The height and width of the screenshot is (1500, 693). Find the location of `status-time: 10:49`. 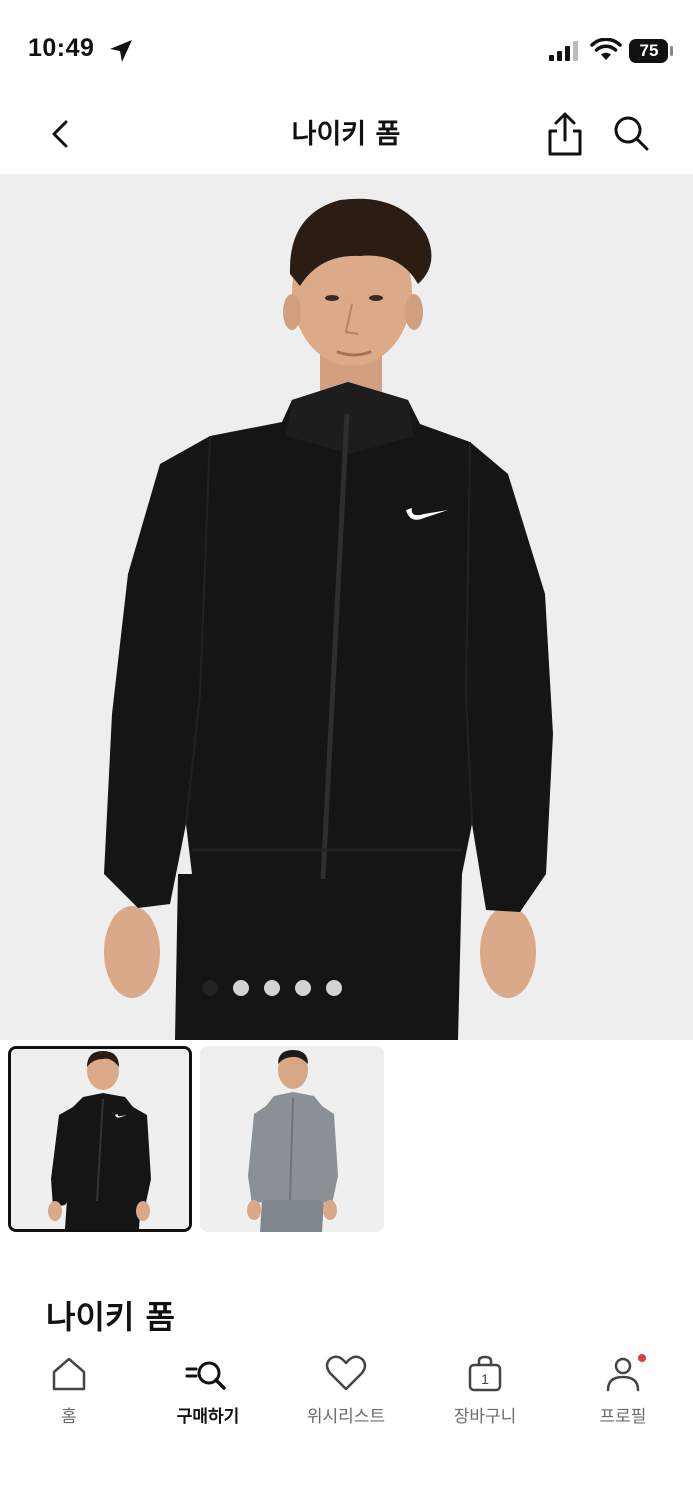

status-time: 10:49 is located at coordinates (61, 48).